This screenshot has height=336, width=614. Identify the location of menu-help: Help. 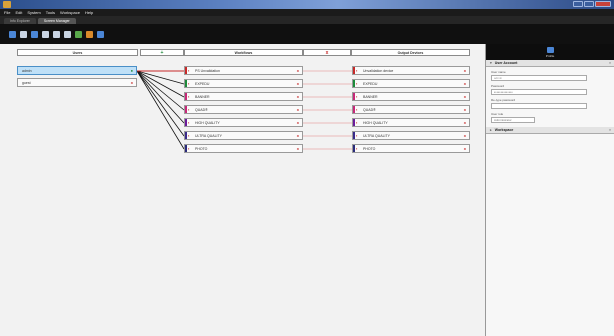
(89, 12).